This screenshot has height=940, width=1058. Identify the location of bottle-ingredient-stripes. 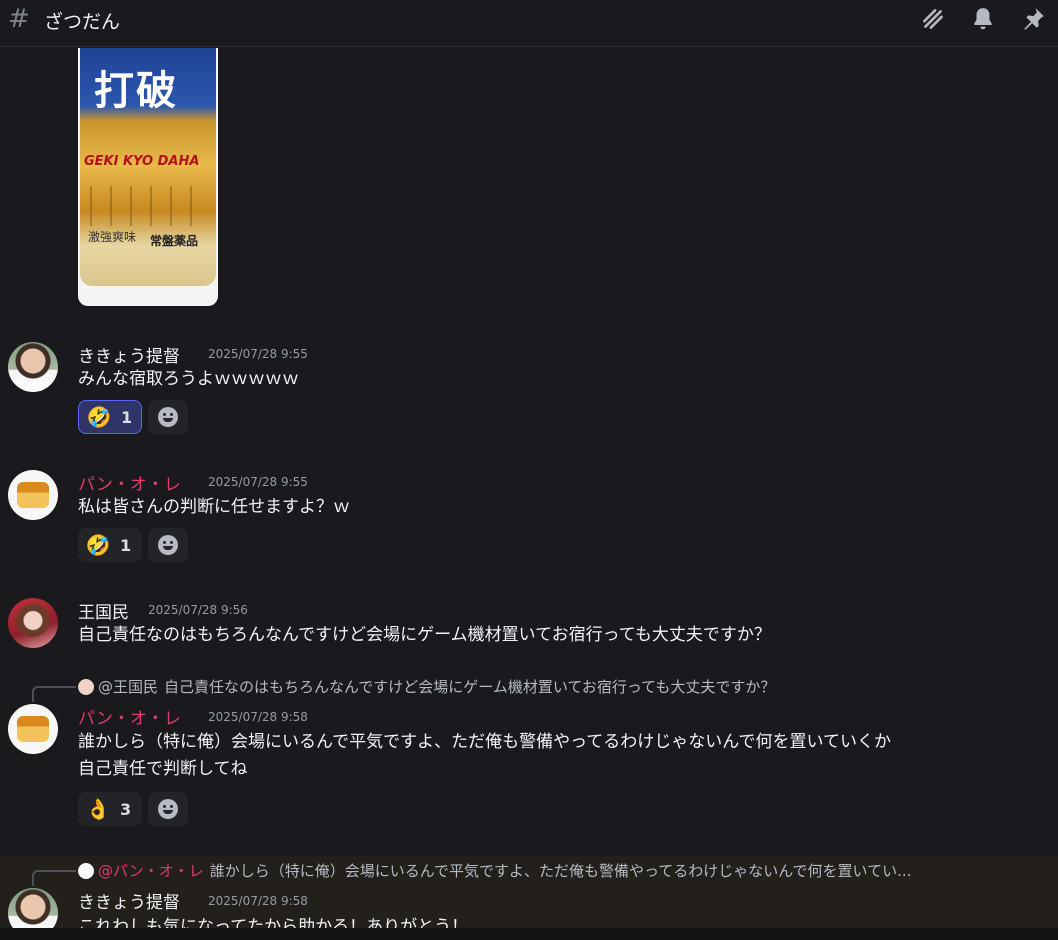
(150, 206).